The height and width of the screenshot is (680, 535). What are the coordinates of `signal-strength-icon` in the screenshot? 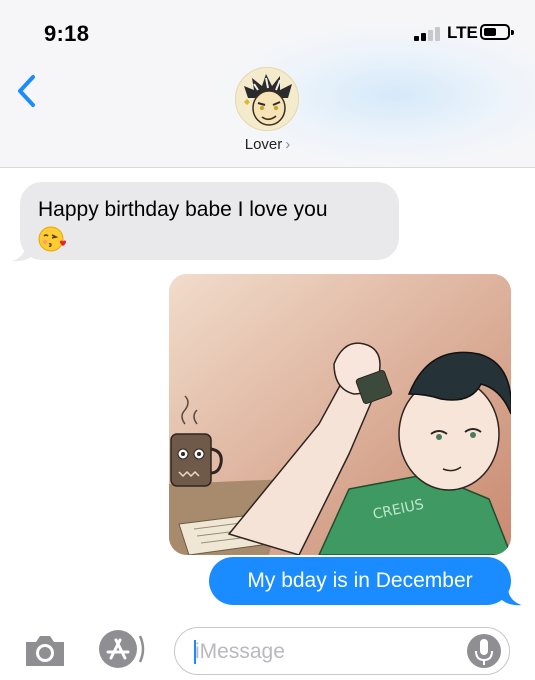 It's located at (429, 33).